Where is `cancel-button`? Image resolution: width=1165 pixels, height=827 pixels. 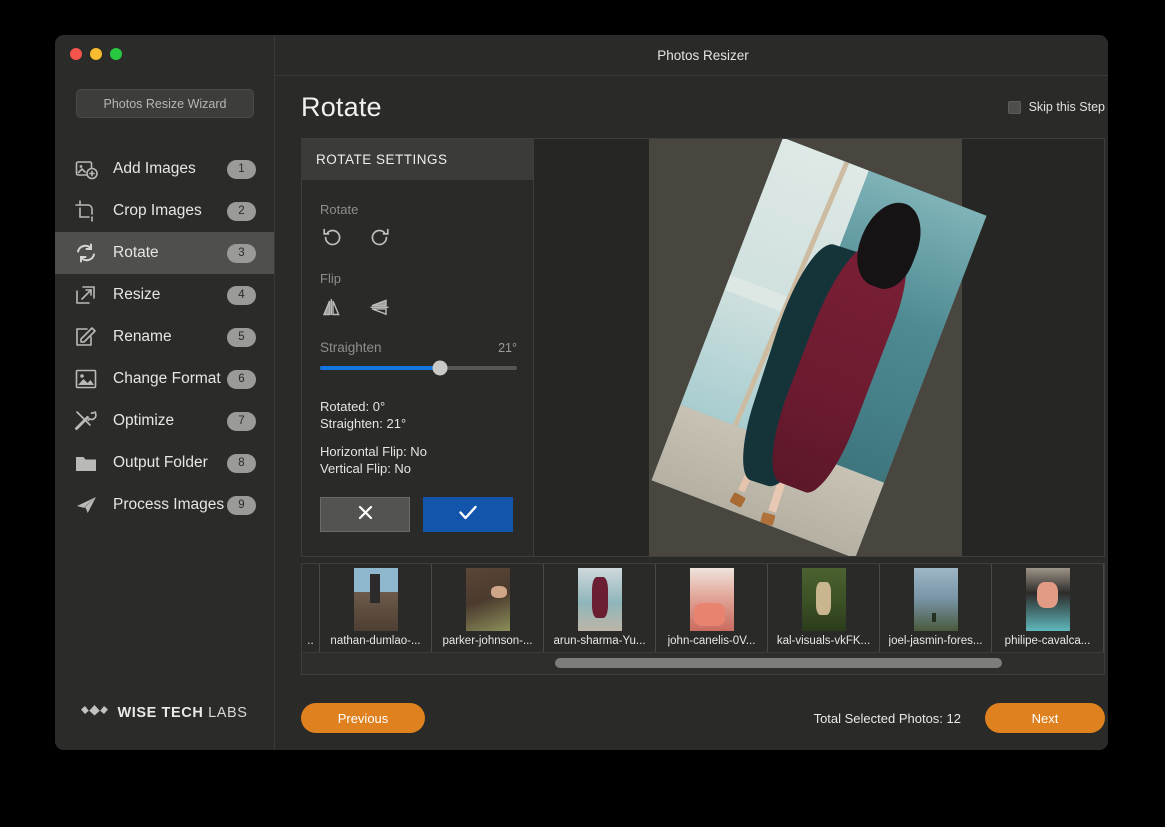 cancel-button is located at coordinates (365, 514).